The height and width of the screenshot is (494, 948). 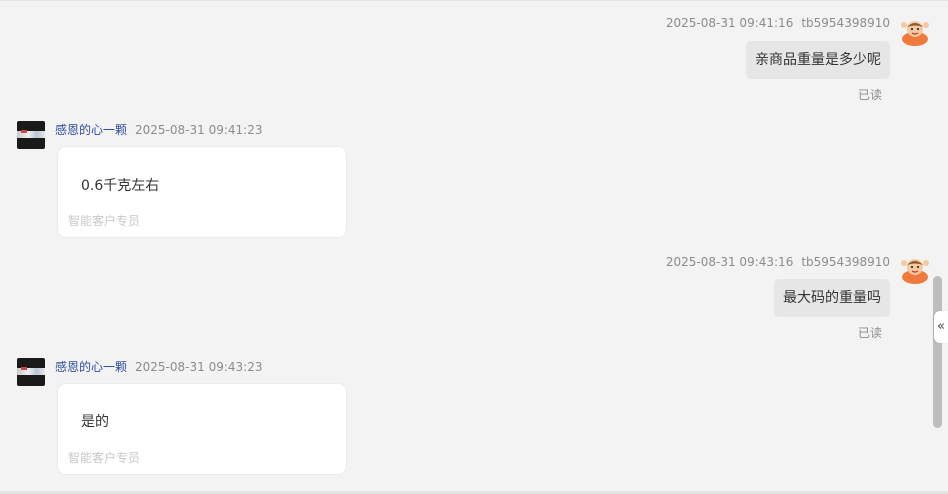 I want to click on collapse-panel-icon: «, so click(x=941, y=327).